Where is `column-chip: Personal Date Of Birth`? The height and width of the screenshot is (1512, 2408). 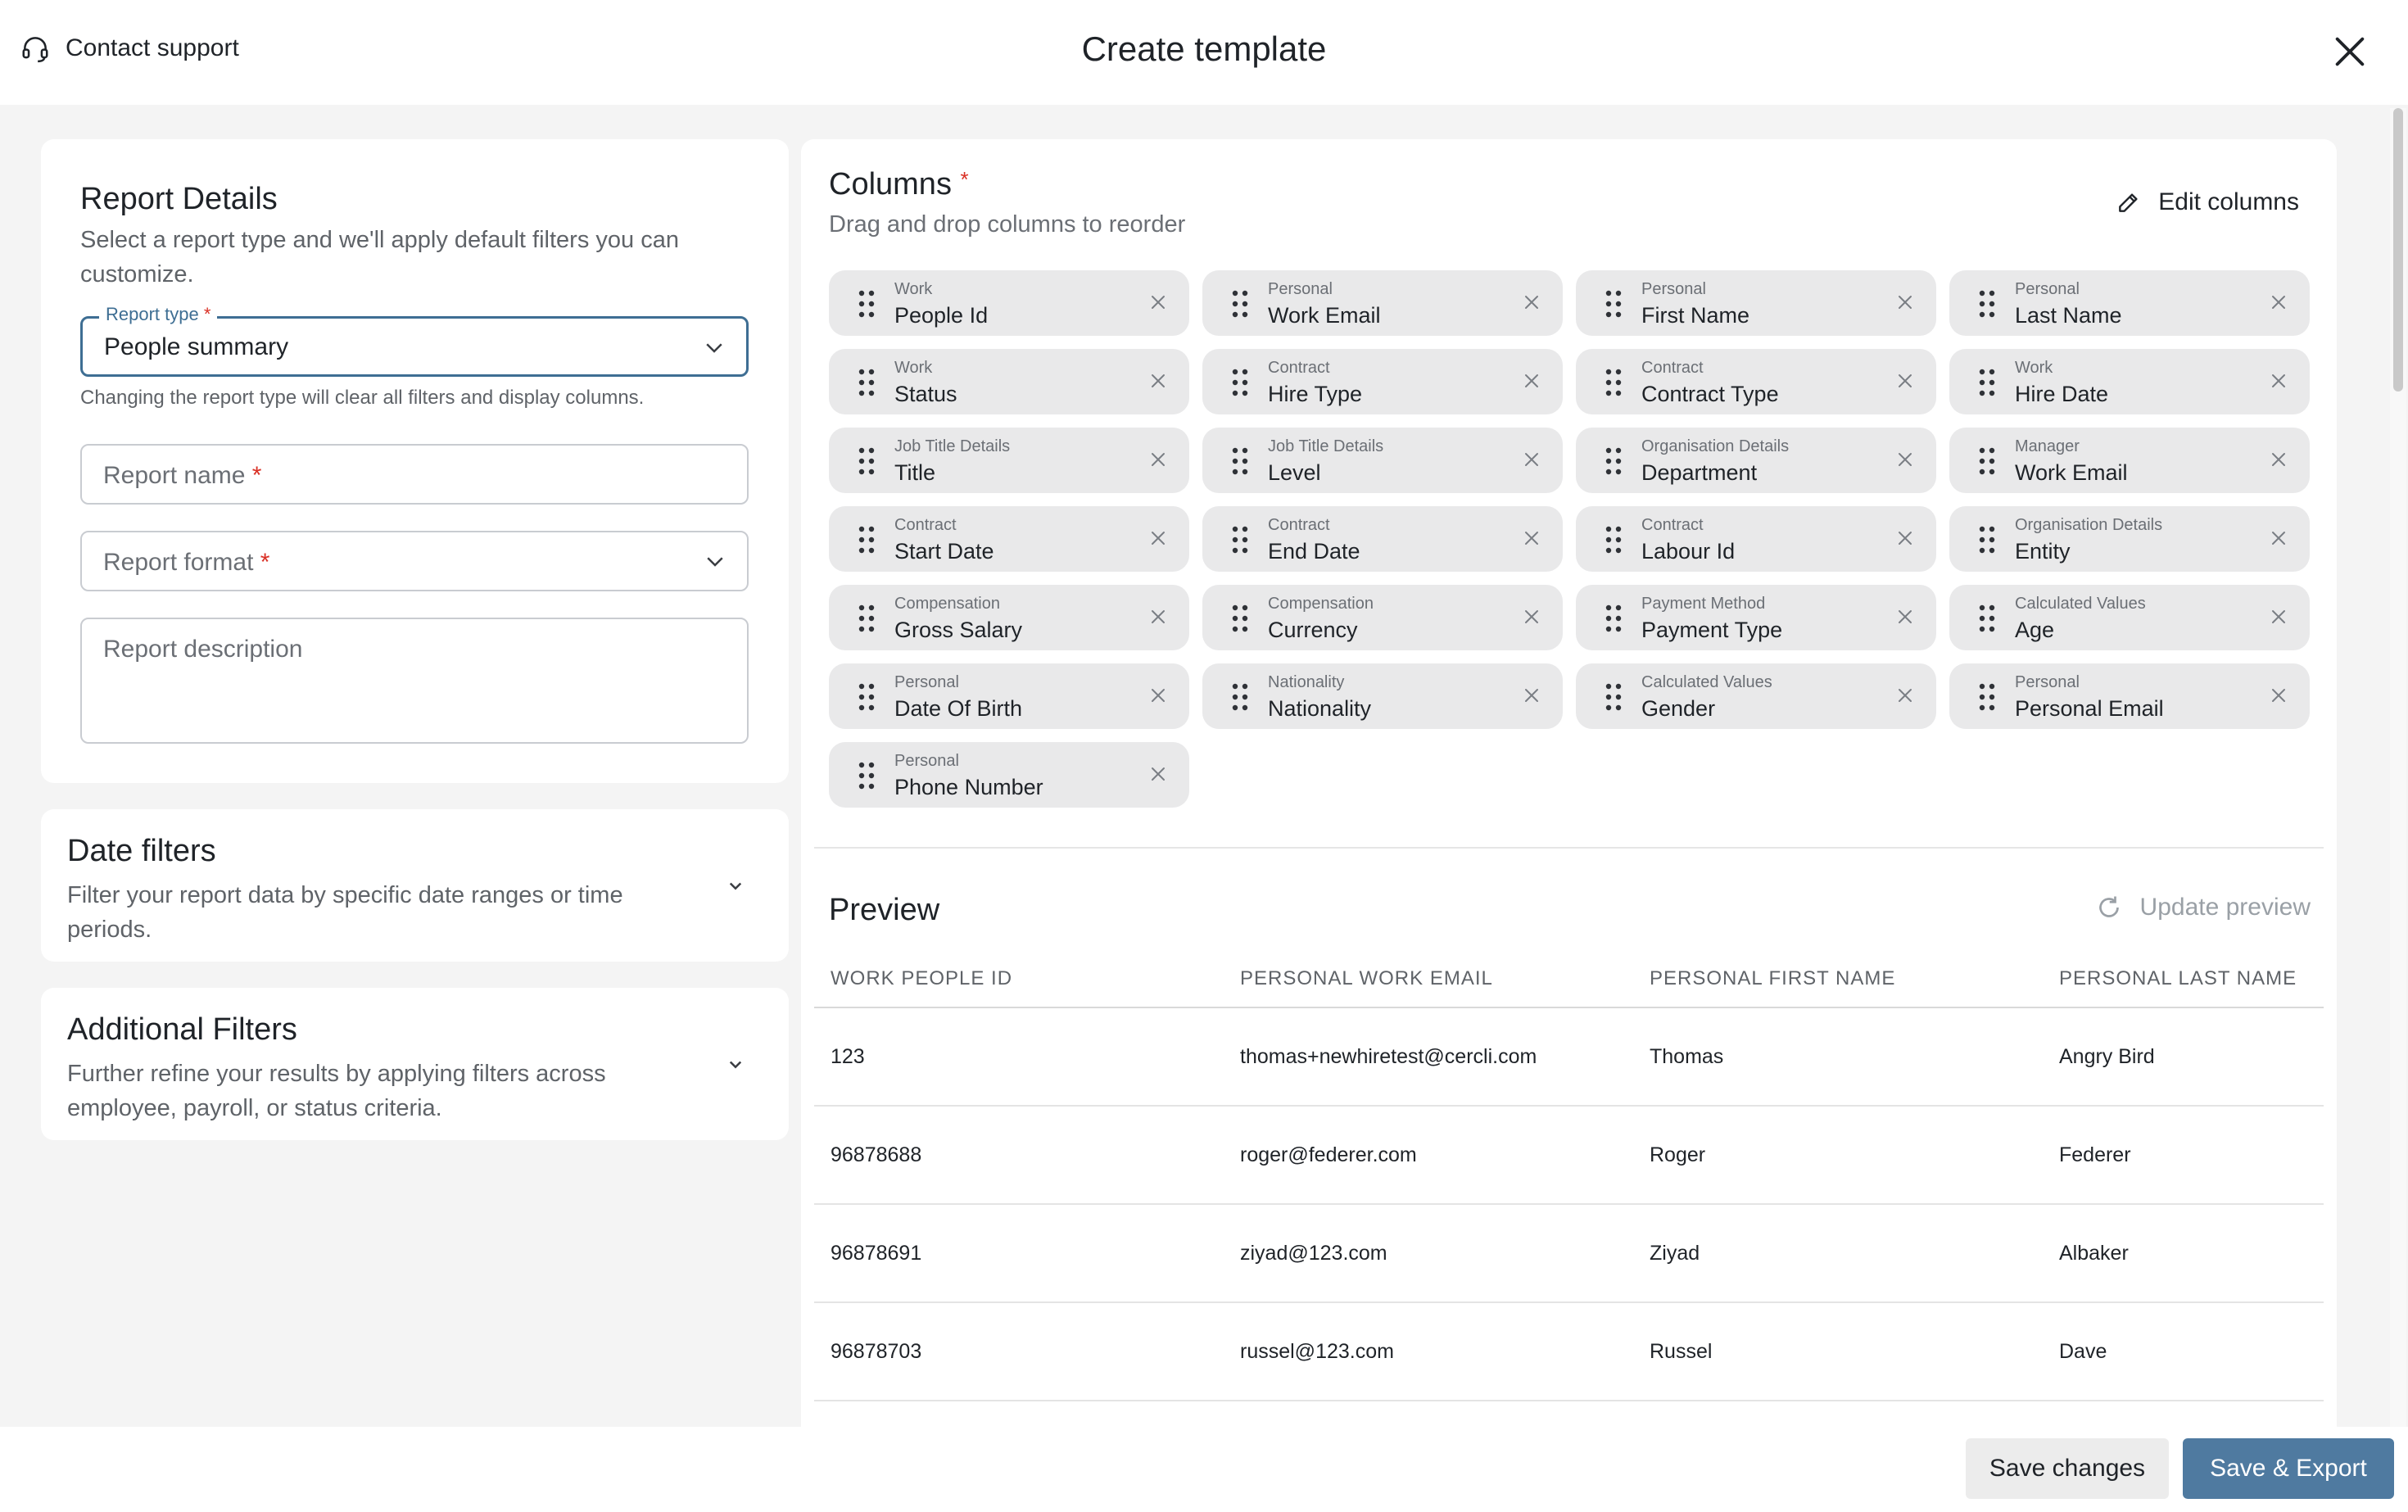 column-chip: Personal Date Of Birth is located at coordinates (1009, 696).